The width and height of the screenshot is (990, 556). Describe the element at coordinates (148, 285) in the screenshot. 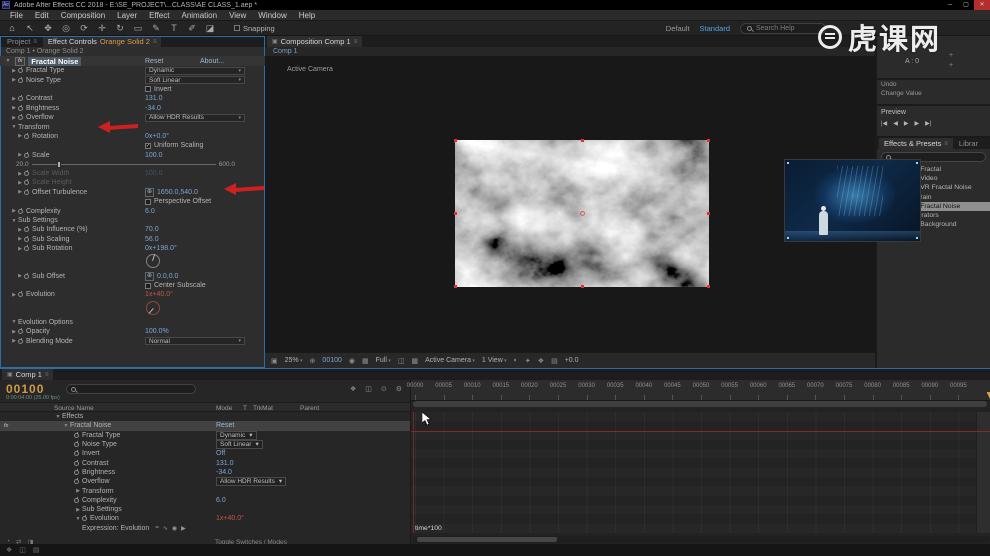

I see `center-subscale-checkbox` at that location.